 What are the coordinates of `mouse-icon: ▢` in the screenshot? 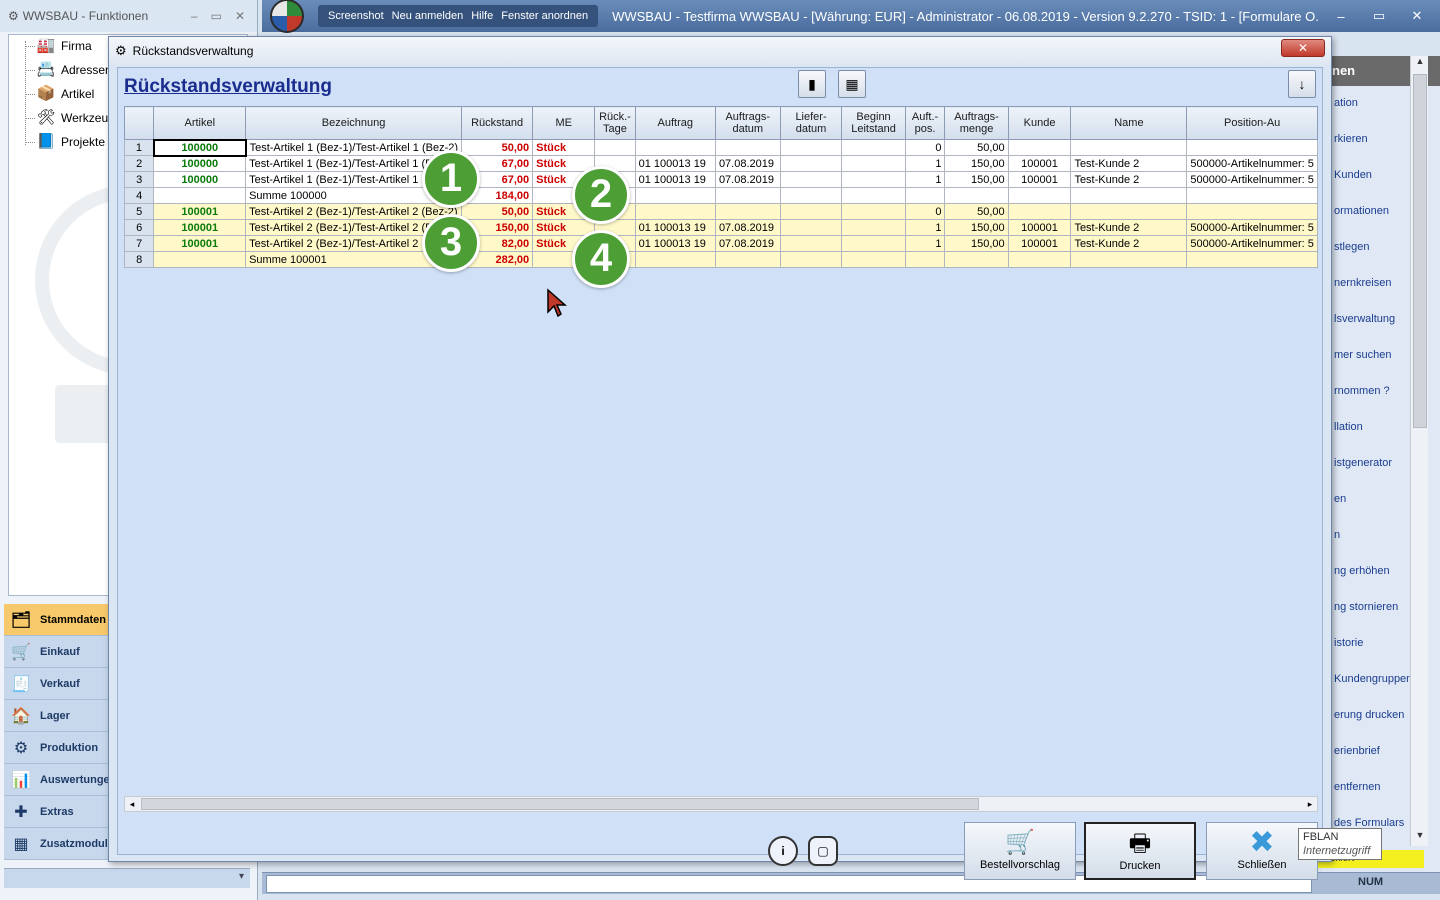 It's located at (823, 851).